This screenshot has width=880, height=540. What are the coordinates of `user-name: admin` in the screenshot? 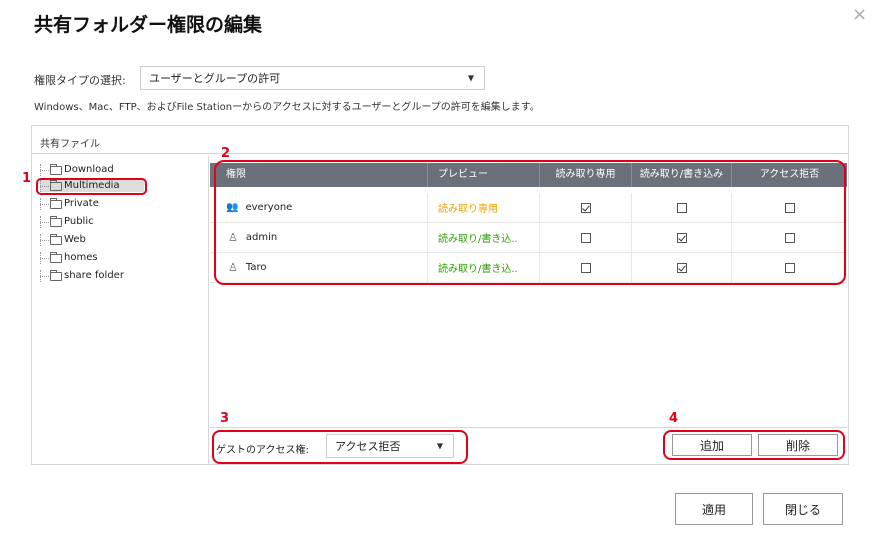 It's located at (261, 237).